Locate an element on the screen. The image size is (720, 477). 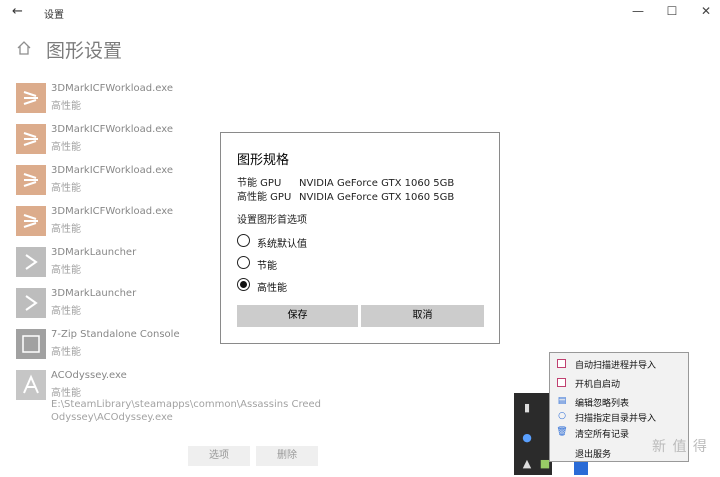
tray-overflow-panel: ▮ ● ▲ ■ is located at coordinates (533, 434).